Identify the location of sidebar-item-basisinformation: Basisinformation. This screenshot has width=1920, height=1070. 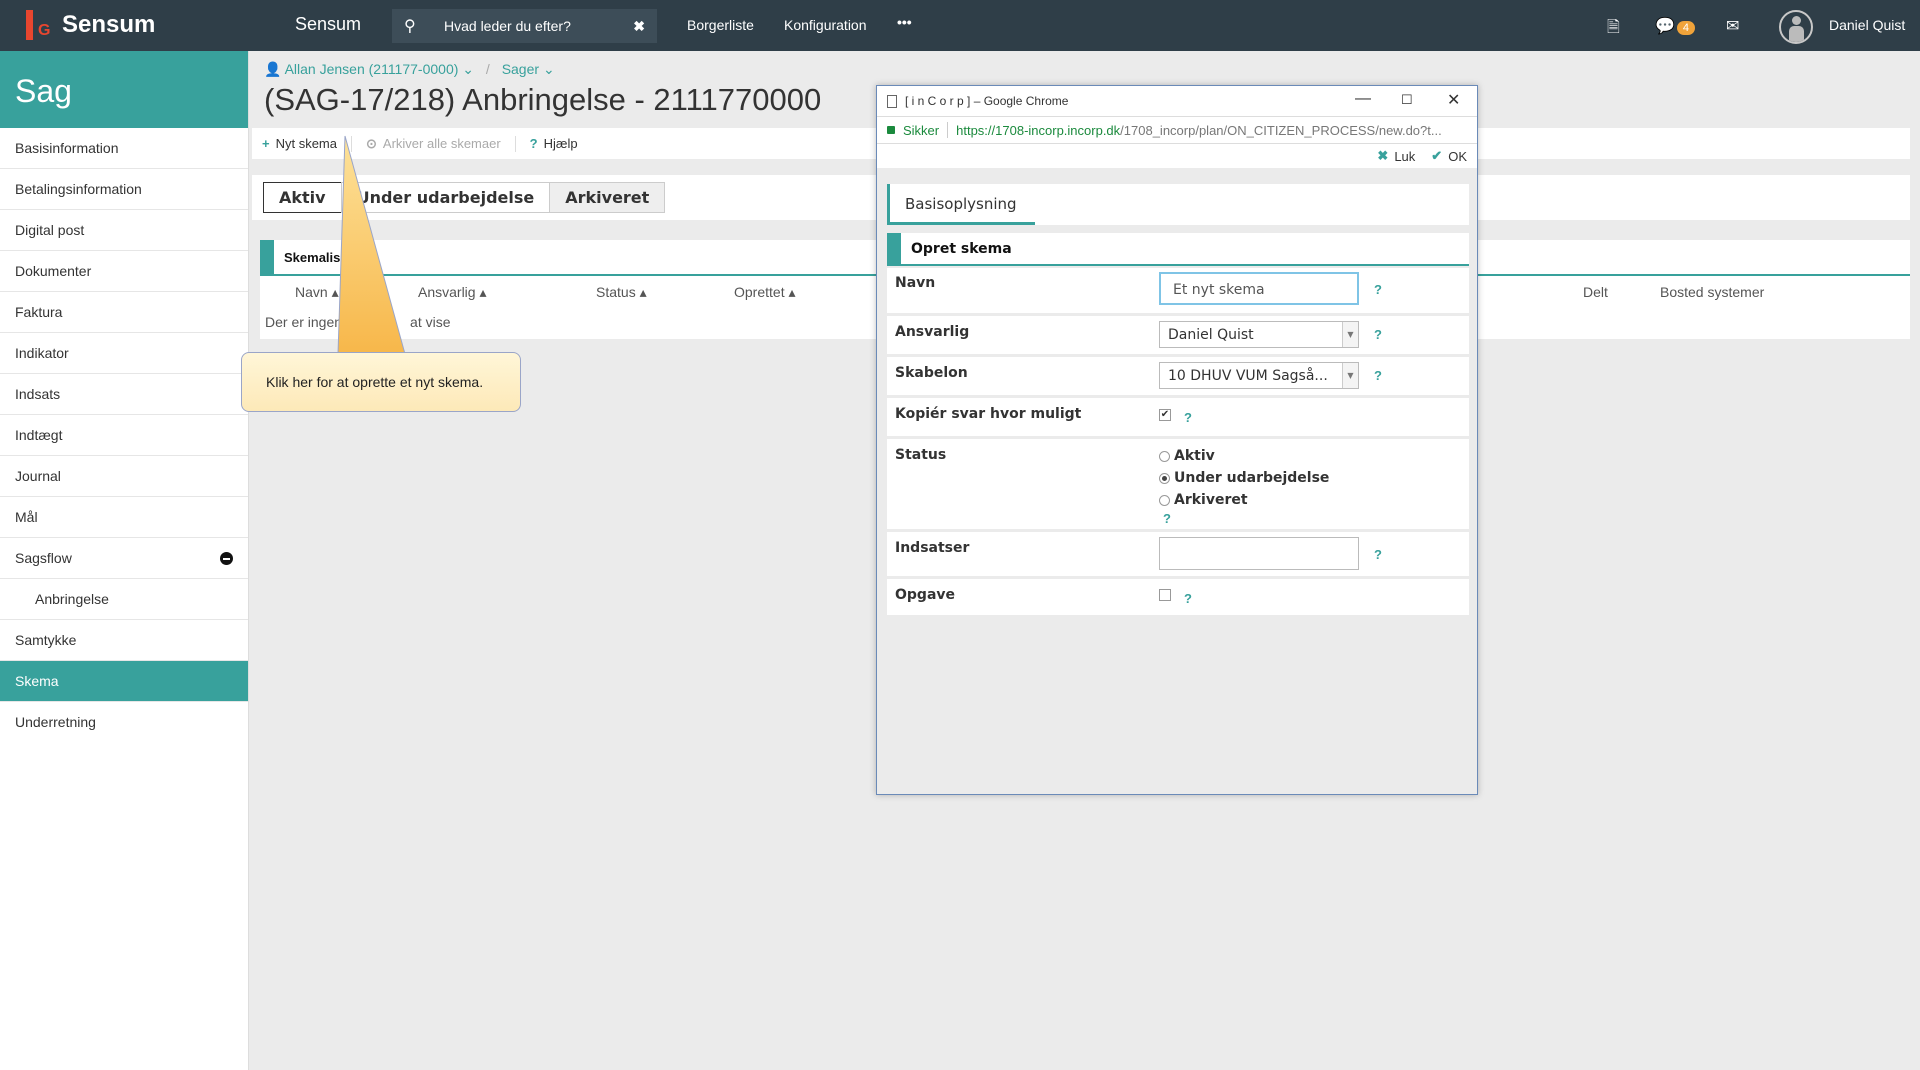
(124, 148).